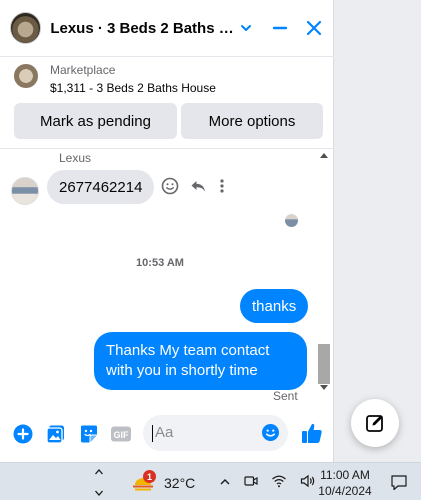 This screenshot has width=421, height=500. I want to click on taskbar-clock: 11:00 AM 10/4/2024, so click(345, 483).